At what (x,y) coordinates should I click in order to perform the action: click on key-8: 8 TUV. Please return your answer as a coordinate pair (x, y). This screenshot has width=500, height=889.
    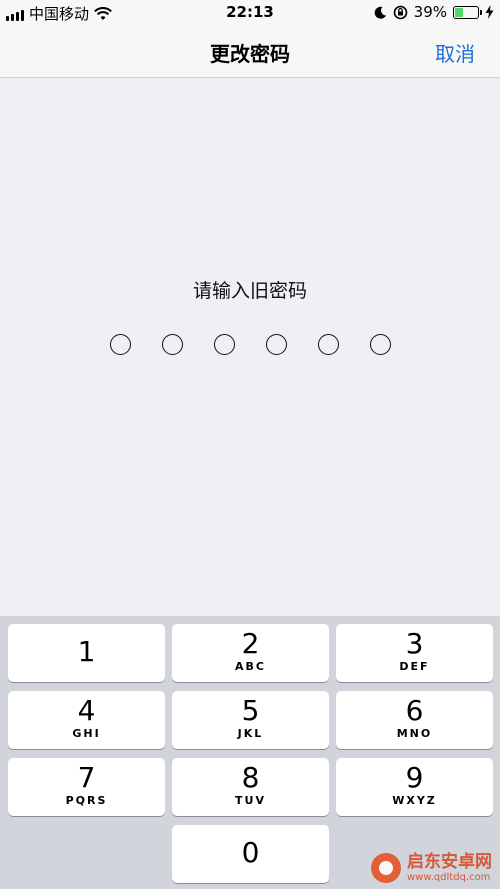
    Looking at the image, I should click on (250, 787).